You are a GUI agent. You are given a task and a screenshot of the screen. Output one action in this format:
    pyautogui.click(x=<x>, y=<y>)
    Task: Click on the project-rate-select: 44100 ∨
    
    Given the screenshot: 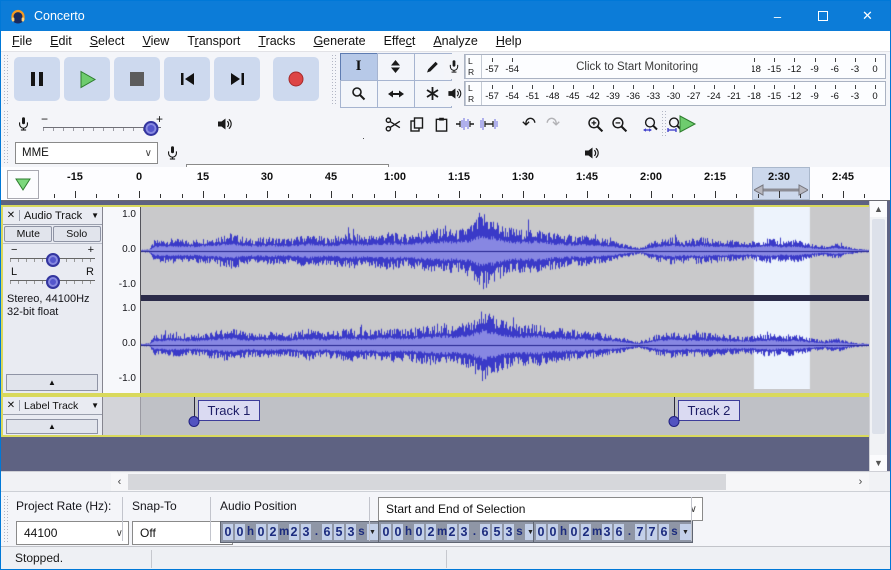 What is the action you would take?
    pyautogui.click(x=72, y=533)
    